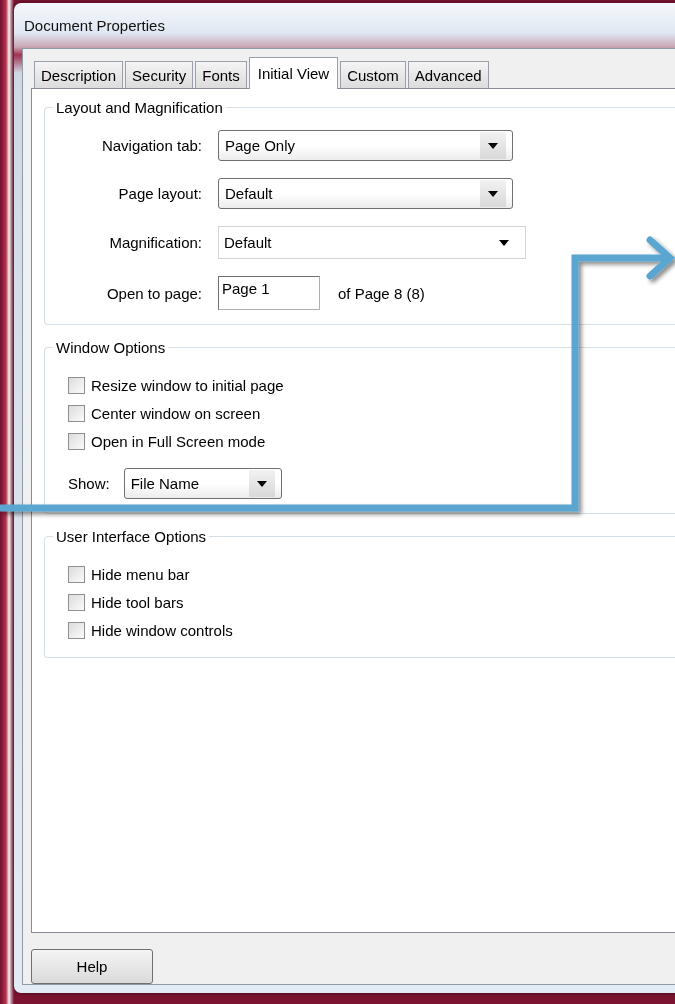 This screenshot has height=1004, width=675. What do you see at coordinates (187, 385) in the screenshot?
I see `checkbox-label: Resize window to initial page` at bounding box center [187, 385].